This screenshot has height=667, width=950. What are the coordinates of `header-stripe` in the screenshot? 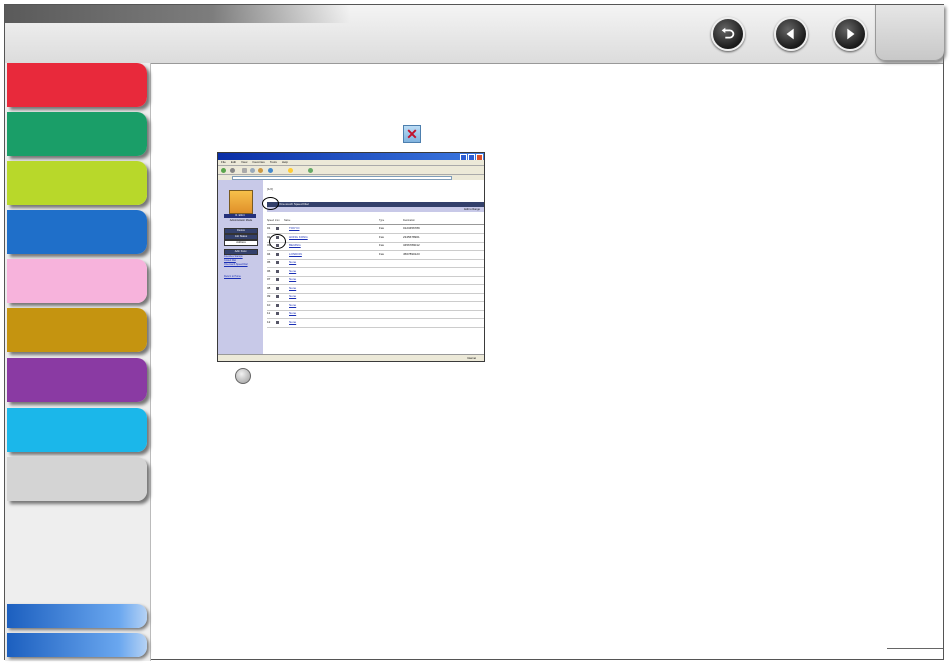 It's located at (177, 14).